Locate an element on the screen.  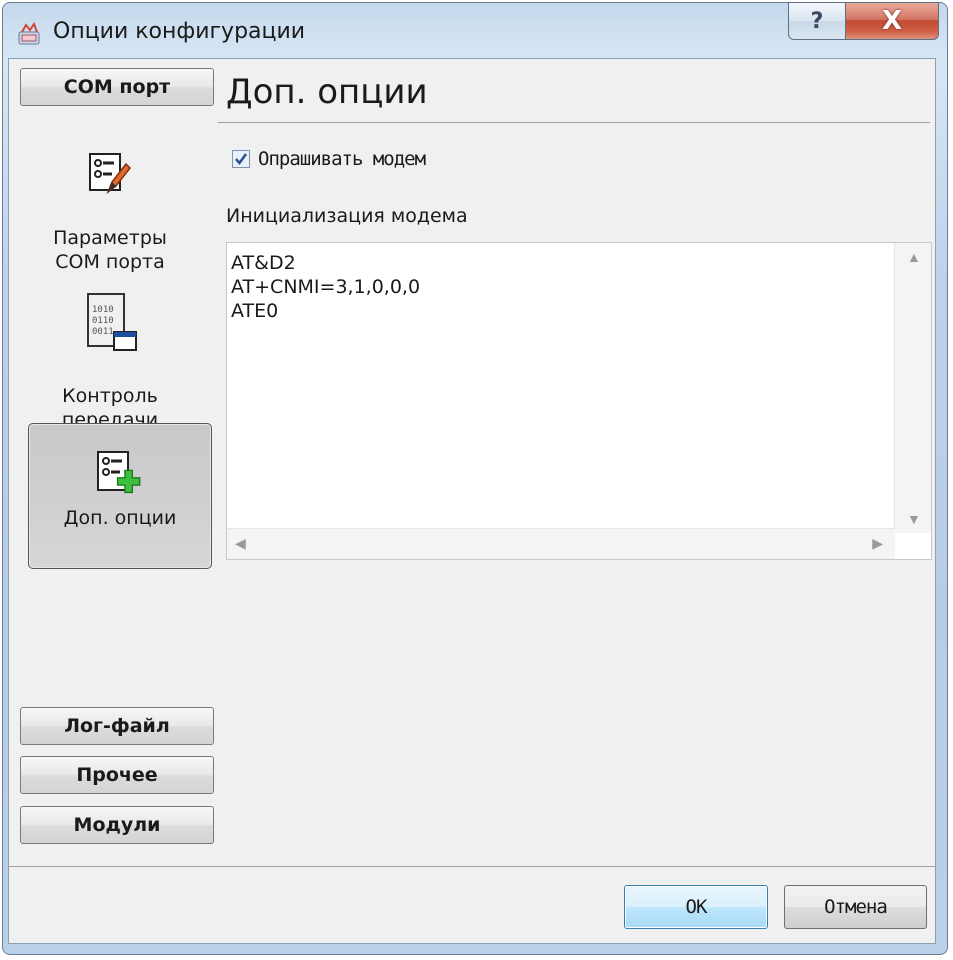
help-button: ? is located at coordinates (817, 21).